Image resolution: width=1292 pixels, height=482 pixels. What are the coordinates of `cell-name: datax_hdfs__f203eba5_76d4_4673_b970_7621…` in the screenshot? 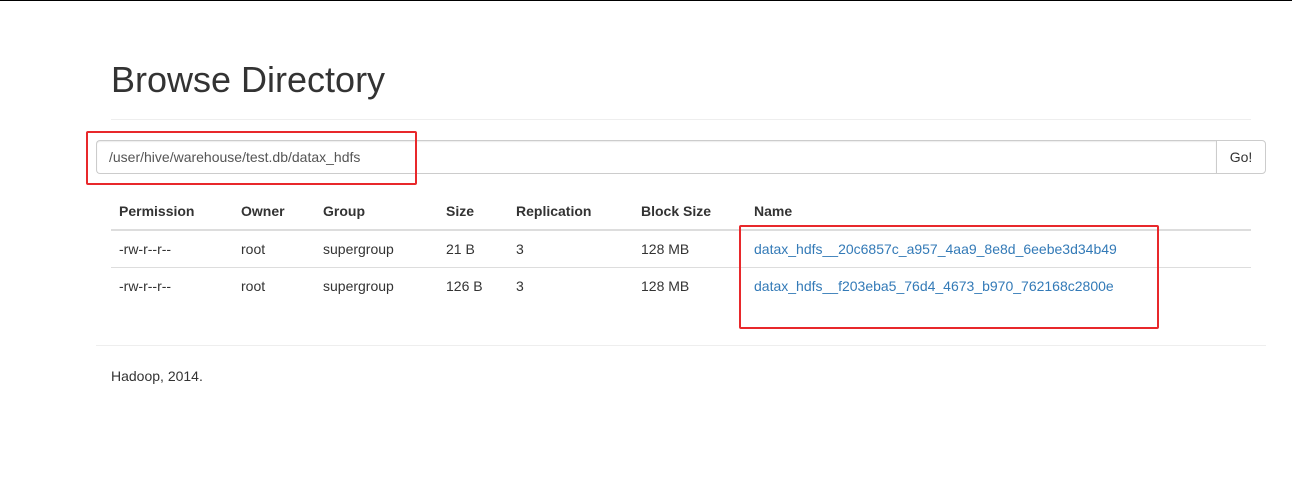 It's located at (998, 285).